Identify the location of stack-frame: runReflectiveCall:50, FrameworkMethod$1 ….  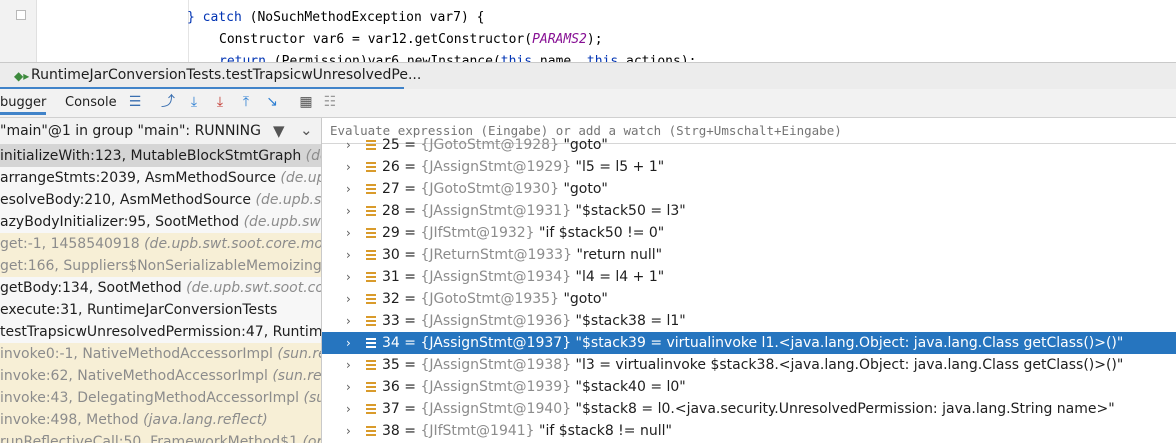
(160, 437).